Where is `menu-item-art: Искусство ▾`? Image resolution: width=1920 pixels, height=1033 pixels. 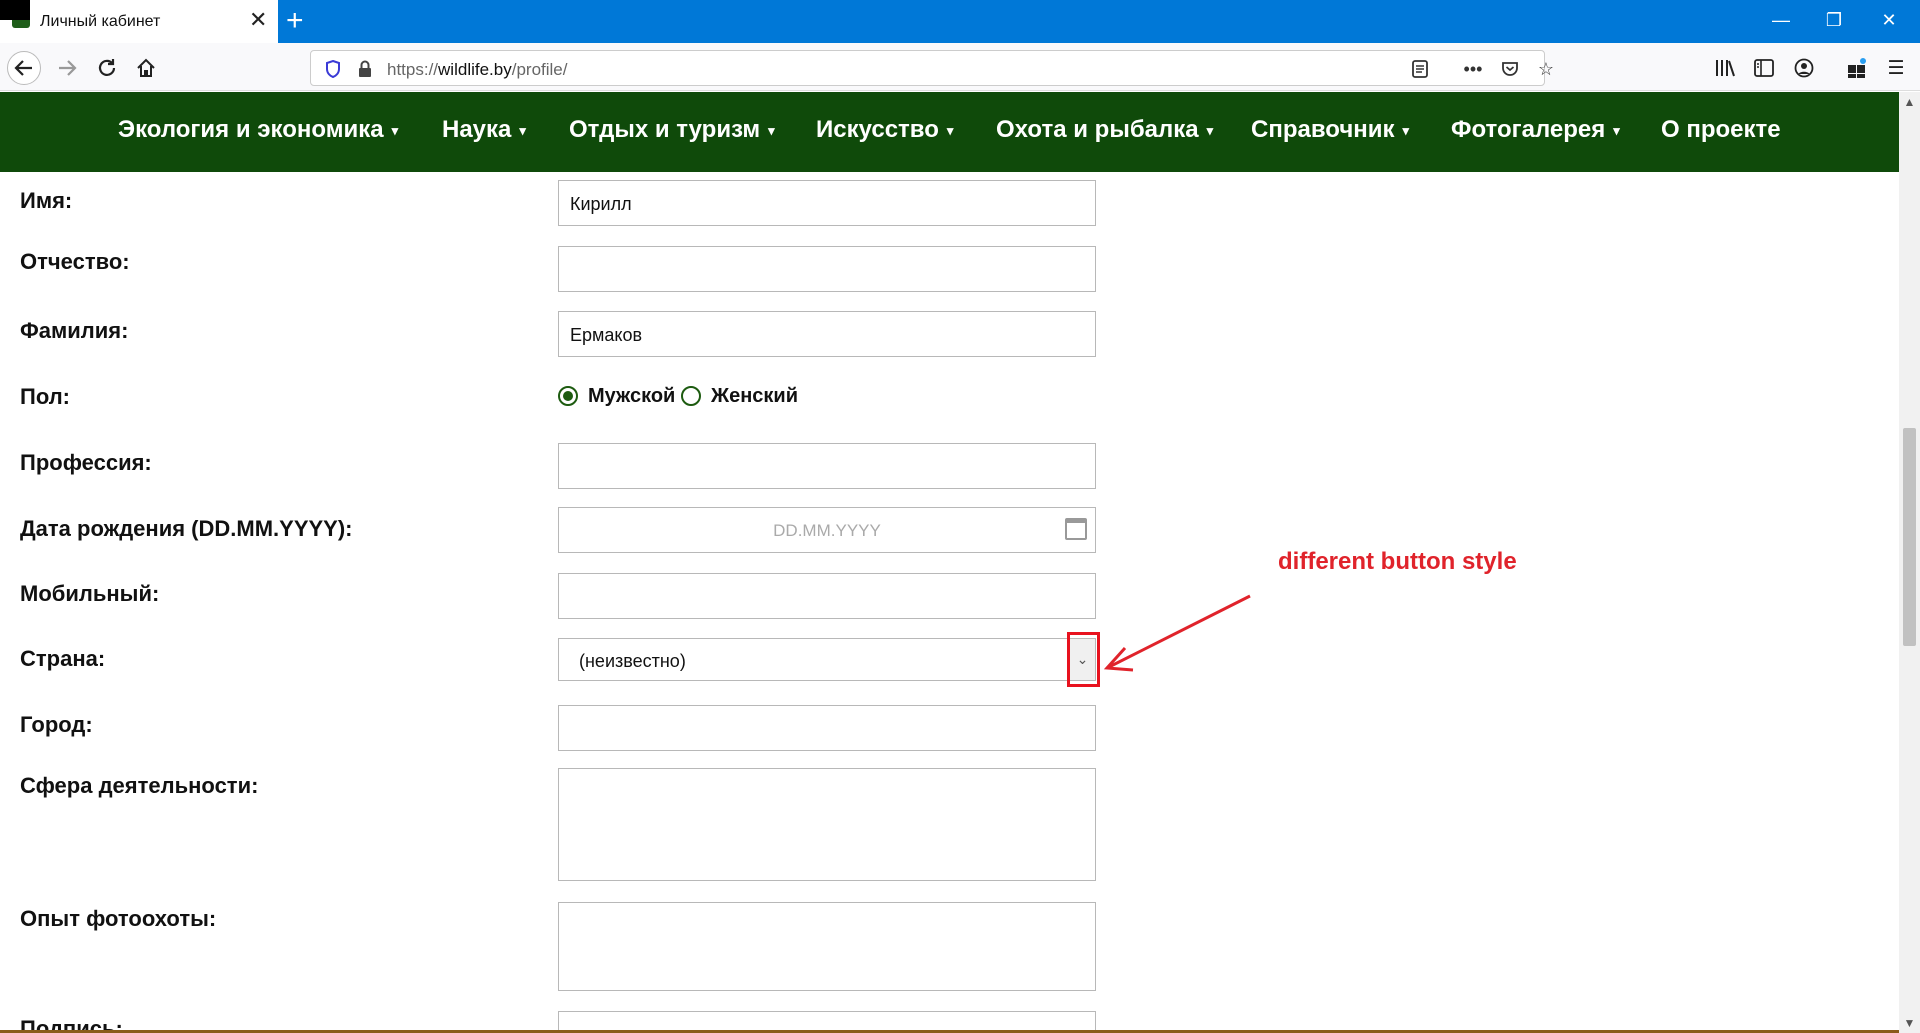
menu-item-art: Искусство ▾ is located at coordinates (884, 130).